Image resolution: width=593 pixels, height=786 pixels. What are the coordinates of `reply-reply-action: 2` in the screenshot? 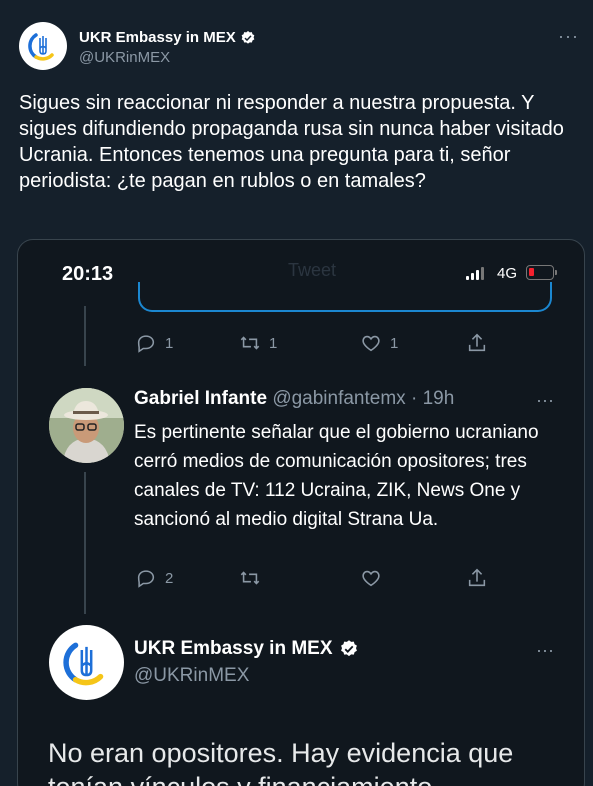 It's located at (187, 578).